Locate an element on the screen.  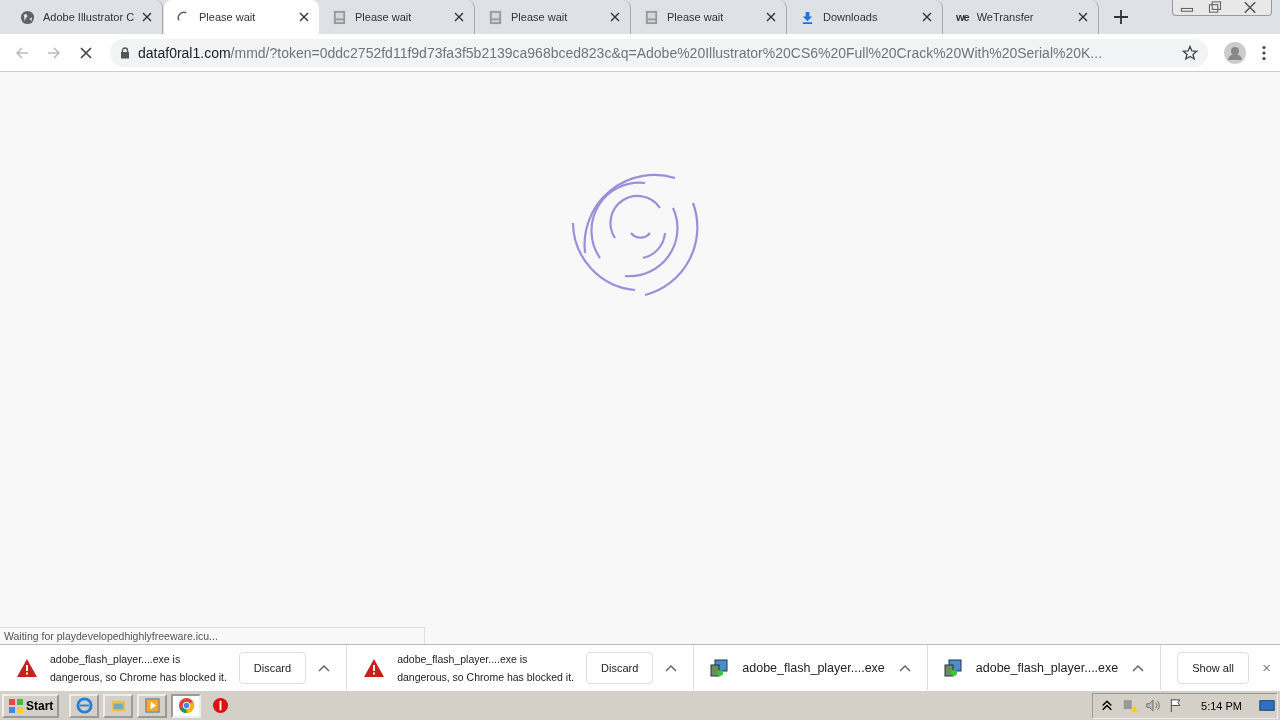
speaker-icon is located at coordinates (1153, 705).